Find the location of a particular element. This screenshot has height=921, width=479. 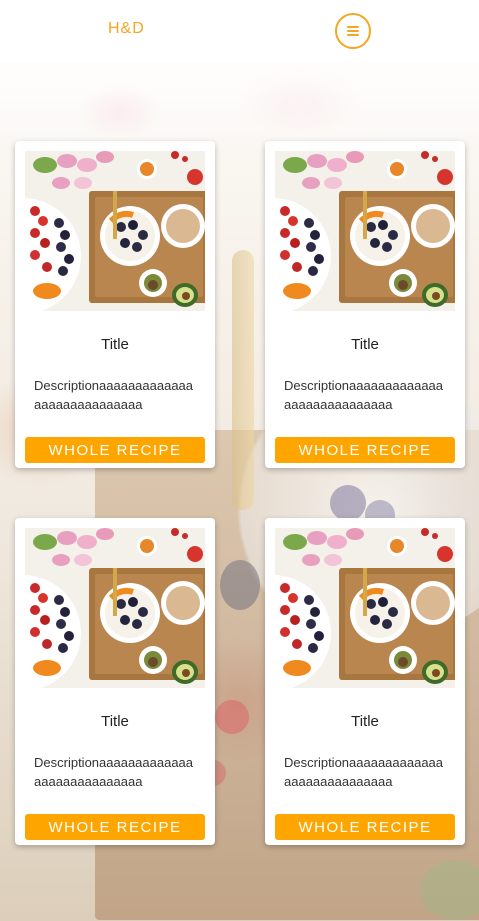

menu-button is located at coordinates (353, 31).